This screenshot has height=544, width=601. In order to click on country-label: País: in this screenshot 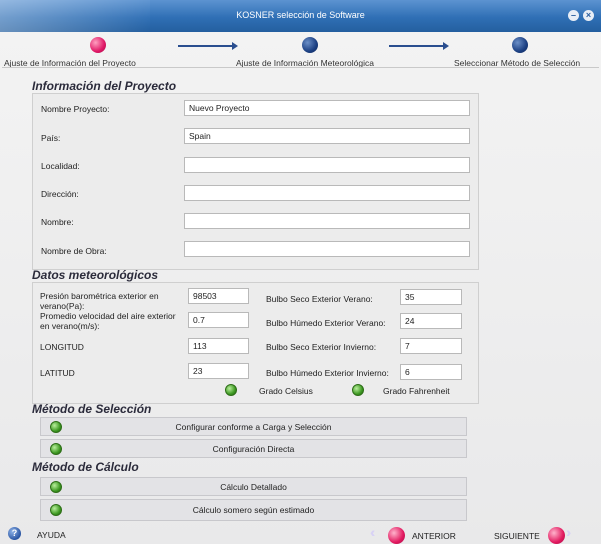, I will do `click(51, 138)`.